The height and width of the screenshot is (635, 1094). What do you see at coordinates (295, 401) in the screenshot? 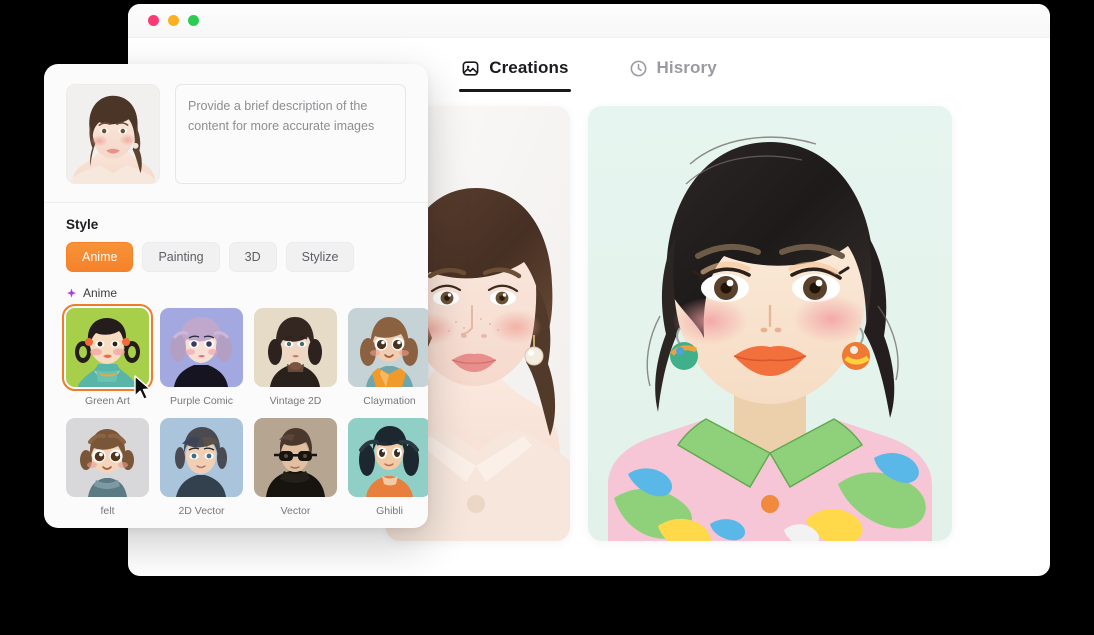
I see `style-label-vintage-2d: Vintage 2D` at bounding box center [295, 401].